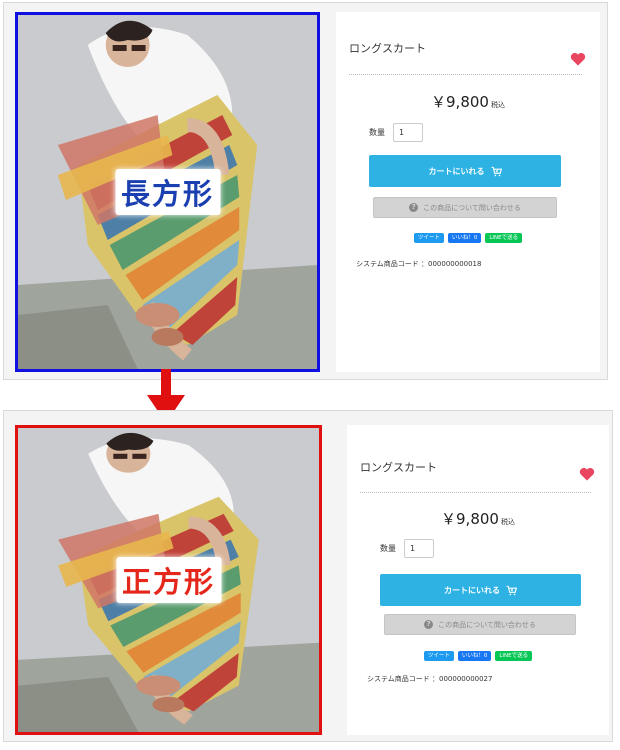 The width and height of the screenshot is (620, 750). Describe the element at coordinates (430, 679) in the screenshot. I see `product-code: システム商品コード ：000000000027` at that location.